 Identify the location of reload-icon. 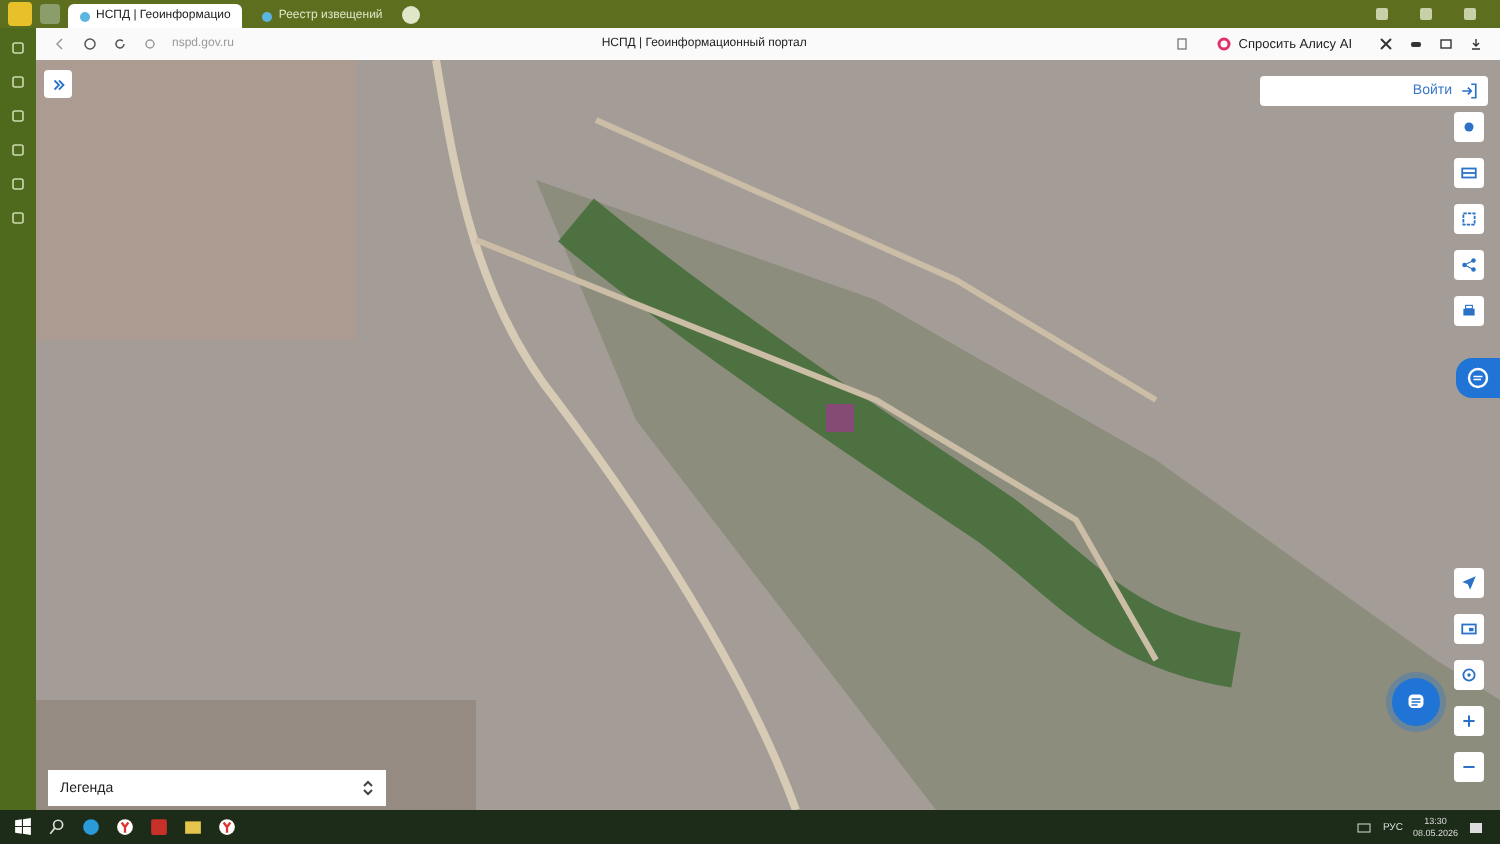
(120, 44).